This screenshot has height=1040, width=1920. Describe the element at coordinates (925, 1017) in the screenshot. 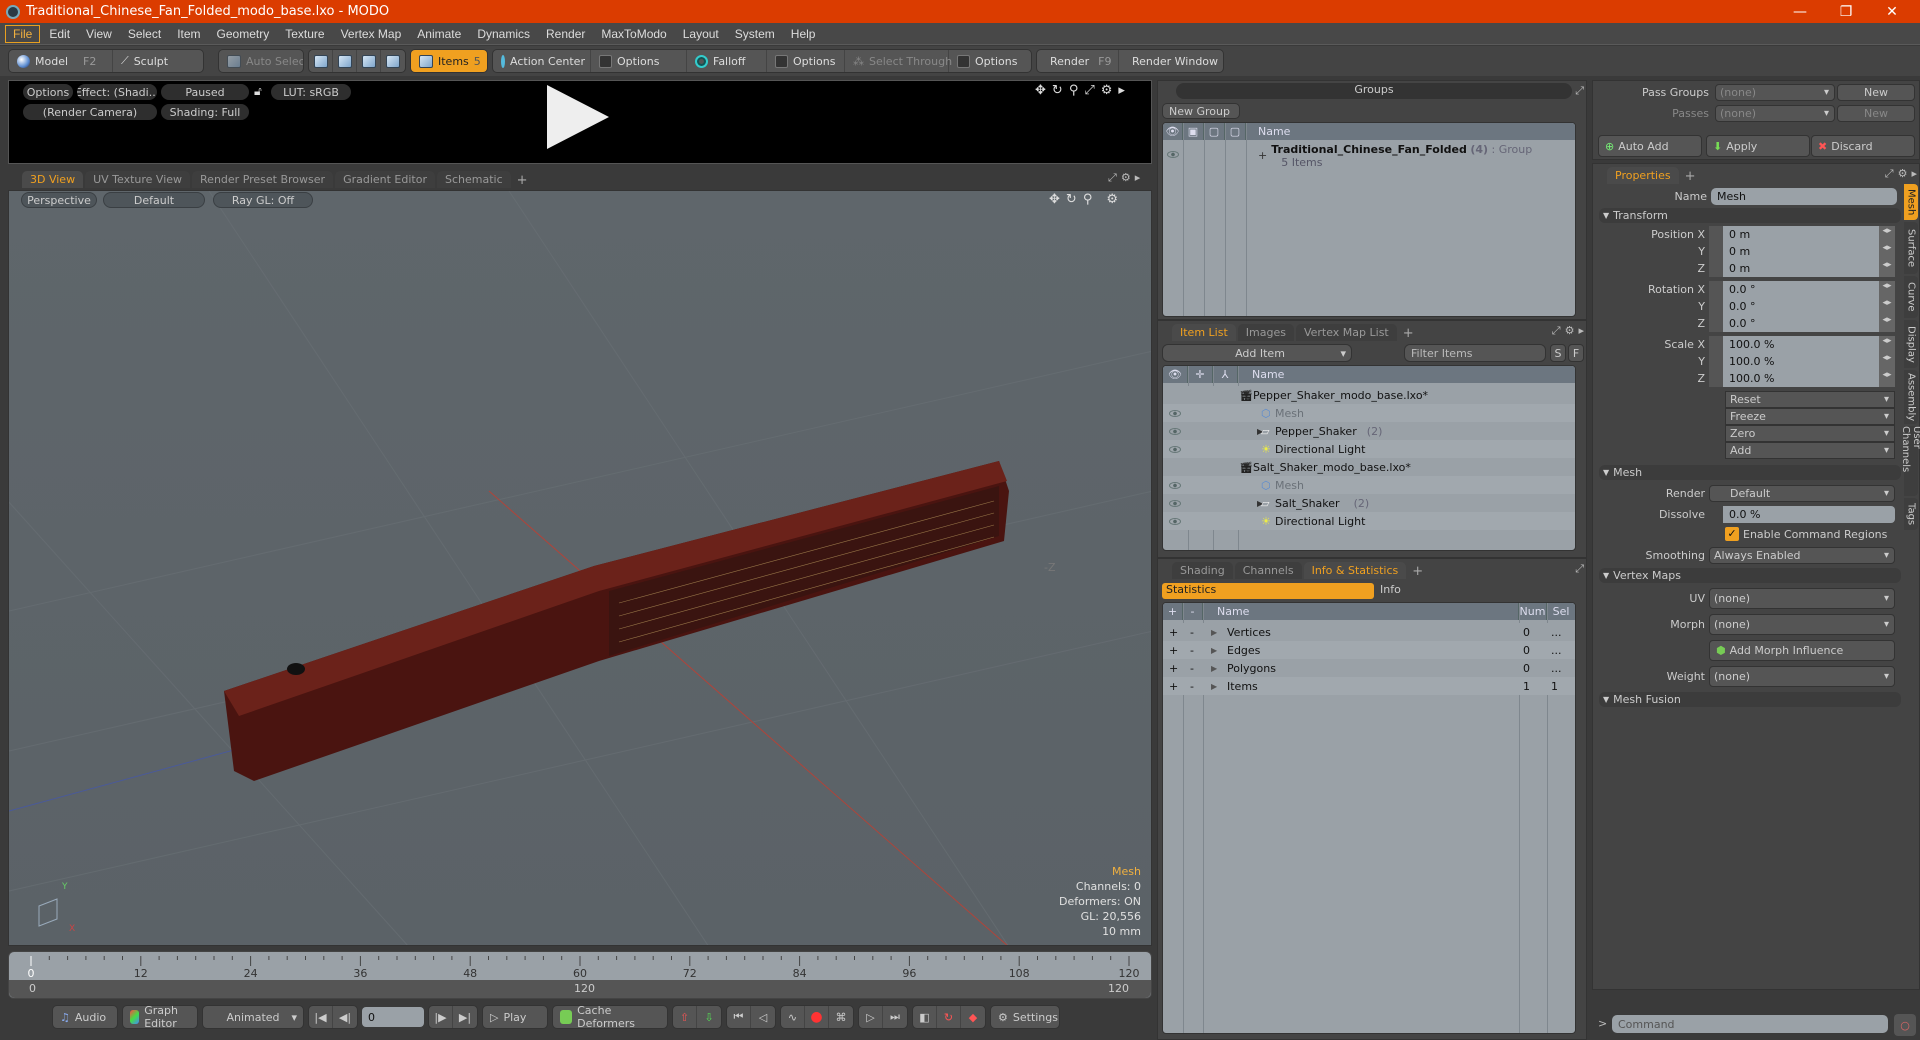

I see `key-item-icon: ◧` at that location.